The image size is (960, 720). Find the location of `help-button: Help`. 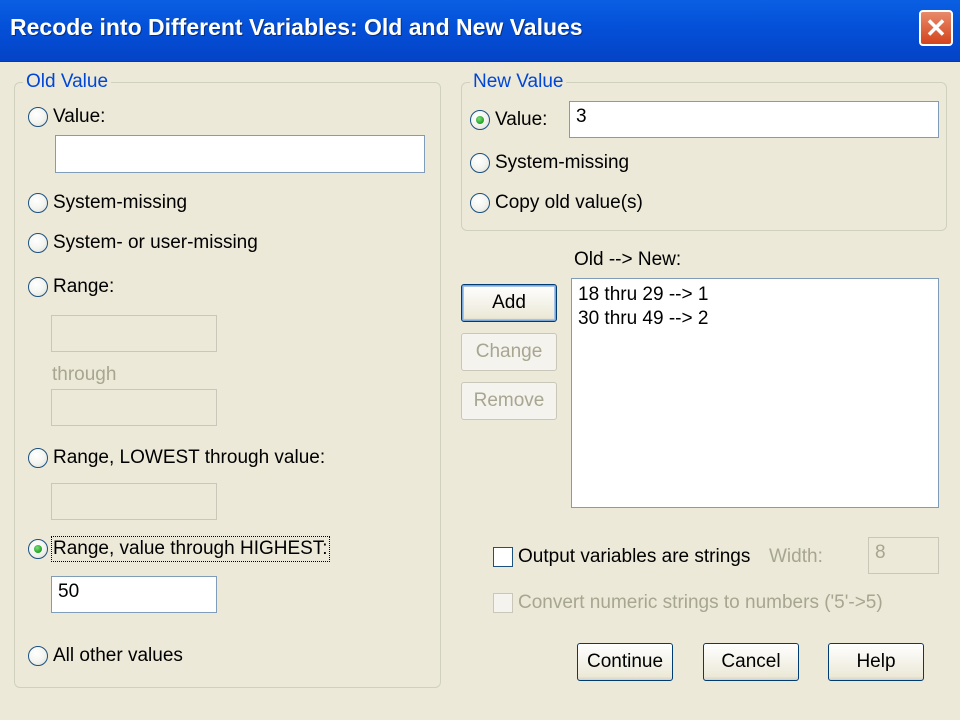

help-button: Help is located at coordinates (876, 662).